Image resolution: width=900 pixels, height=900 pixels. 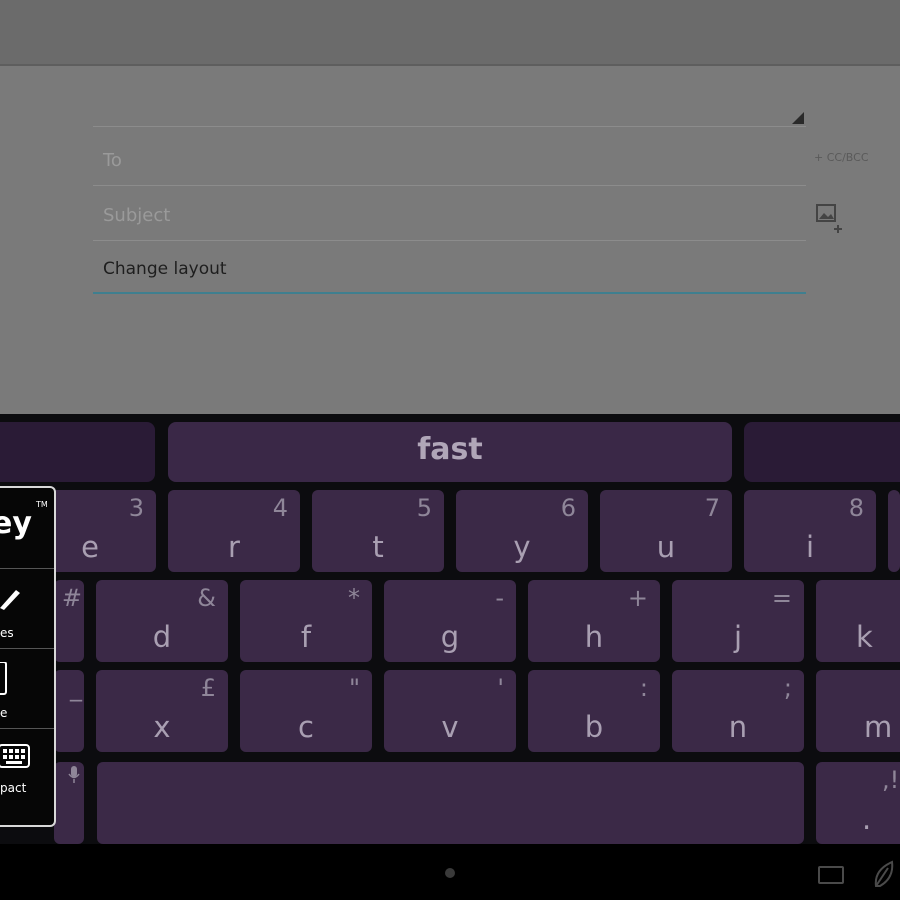 I want to click on subject-divider, so click(x=449, y=240).